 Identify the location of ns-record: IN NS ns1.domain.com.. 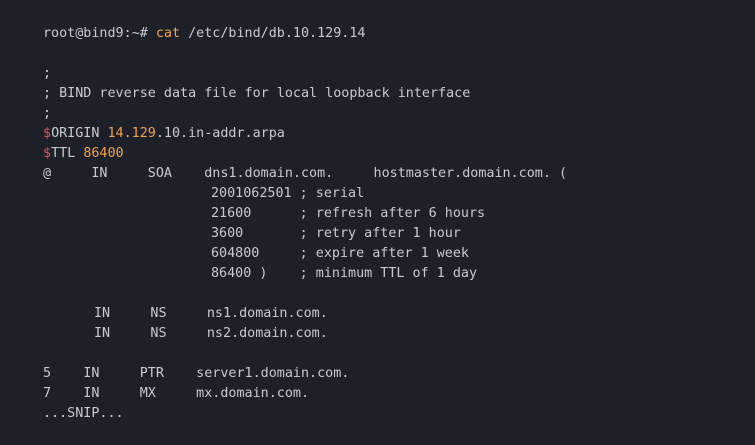
(211, 313).